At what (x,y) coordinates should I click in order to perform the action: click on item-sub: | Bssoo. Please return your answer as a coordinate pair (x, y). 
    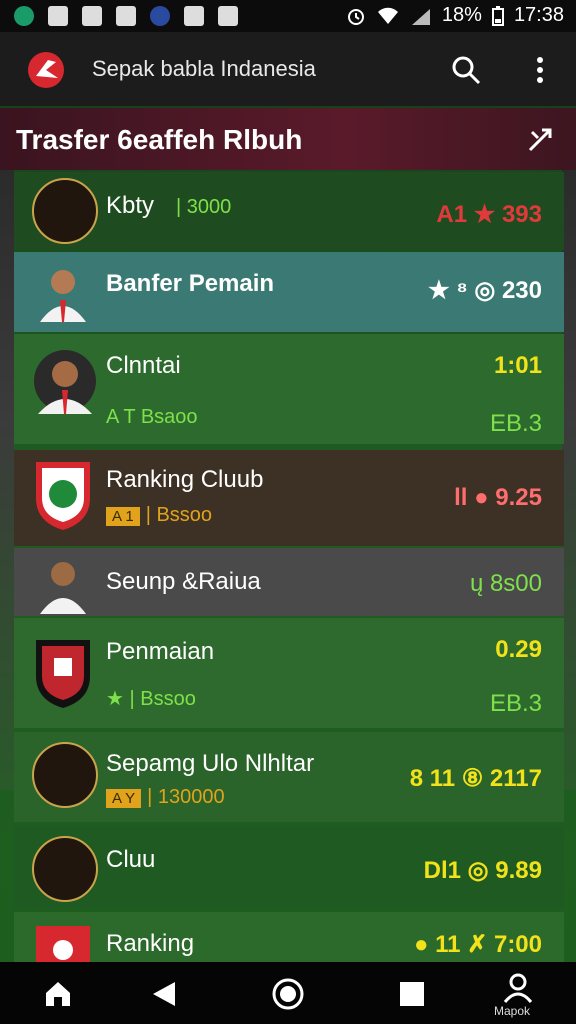
    Looking at the image, I should click on (179, 515).